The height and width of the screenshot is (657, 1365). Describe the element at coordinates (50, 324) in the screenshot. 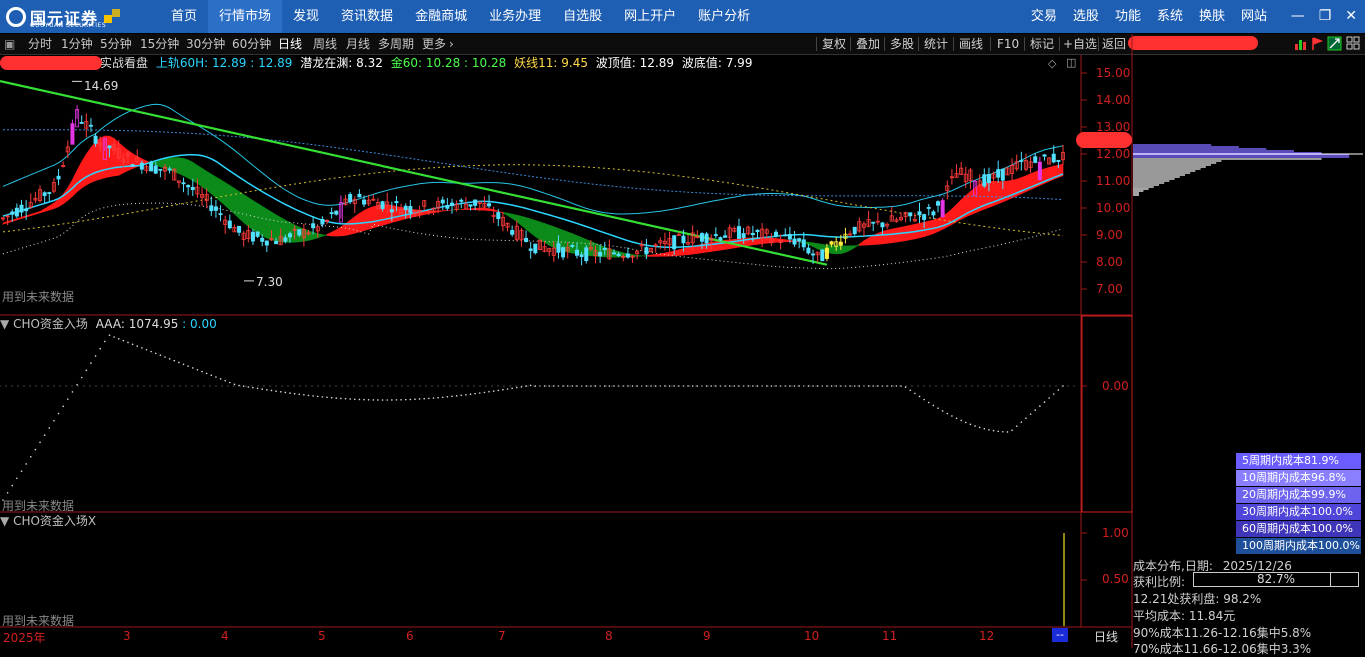

I see `cho-title-text: CHO资金入场` at that location.